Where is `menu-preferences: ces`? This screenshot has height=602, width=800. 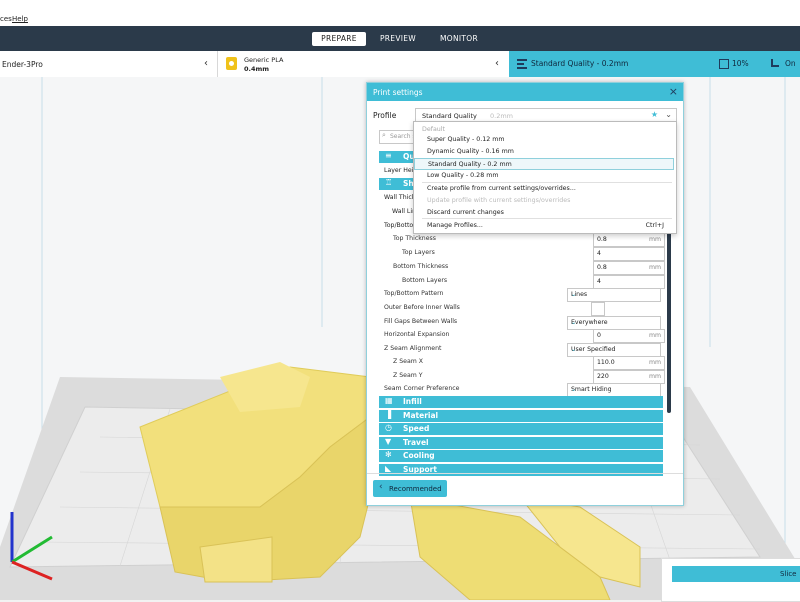 menu-preferences: ces is located at coordinates (6, 19).